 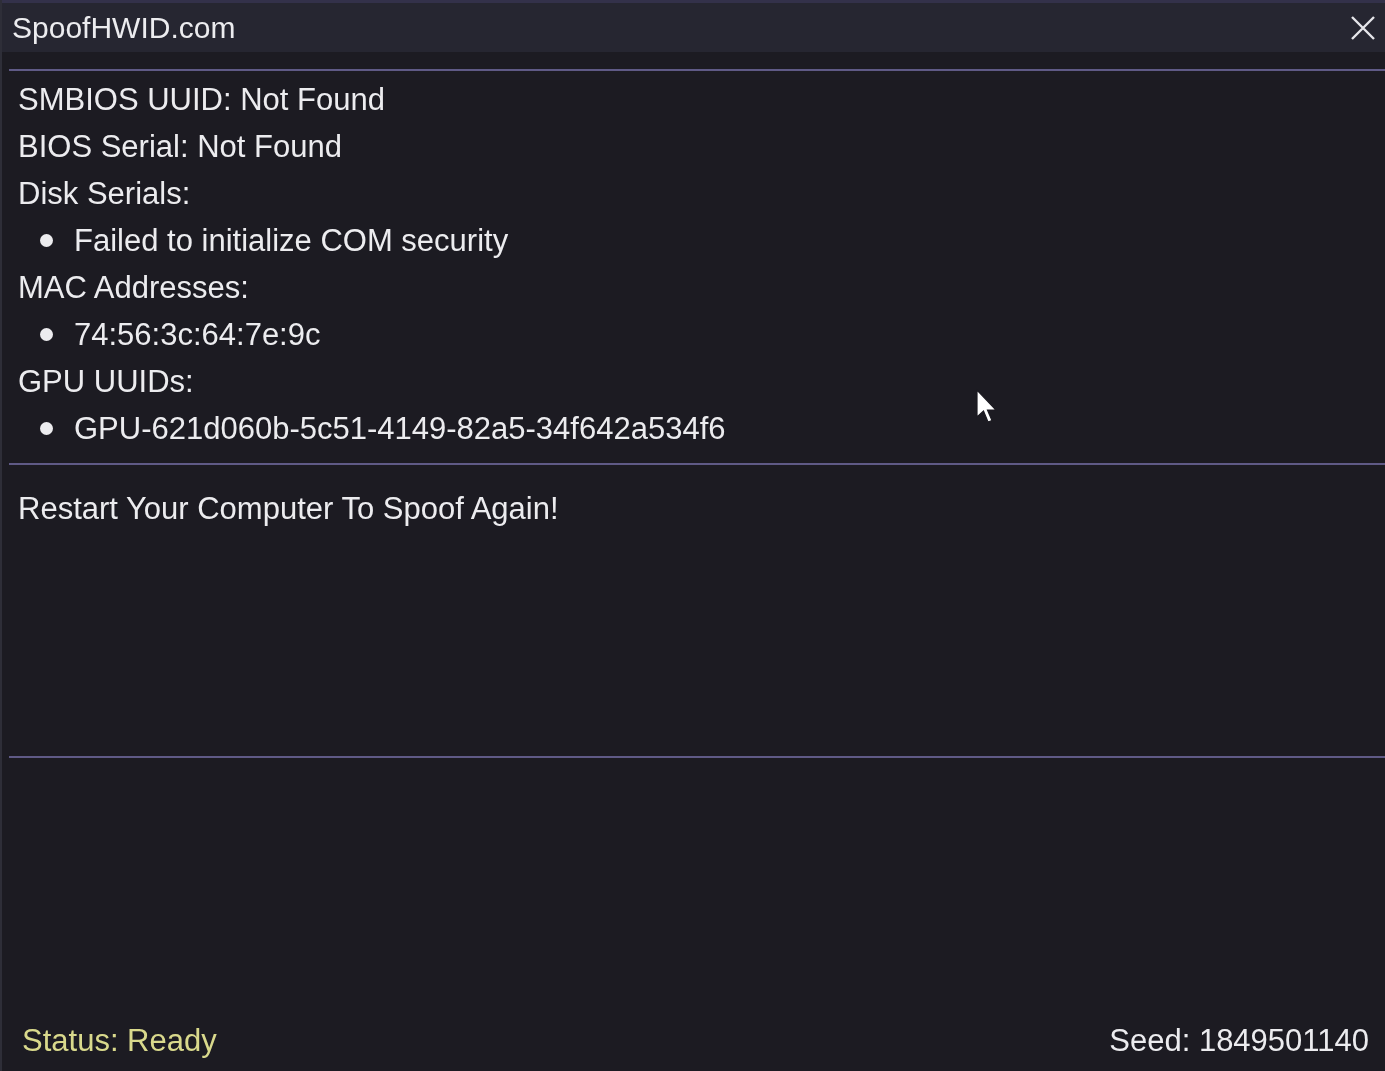 What do you see at coordinates (201, 100) in the screenshot?
I see `info-text: SMBIOS UUID: Not Found` at bounding box center [201, 100].